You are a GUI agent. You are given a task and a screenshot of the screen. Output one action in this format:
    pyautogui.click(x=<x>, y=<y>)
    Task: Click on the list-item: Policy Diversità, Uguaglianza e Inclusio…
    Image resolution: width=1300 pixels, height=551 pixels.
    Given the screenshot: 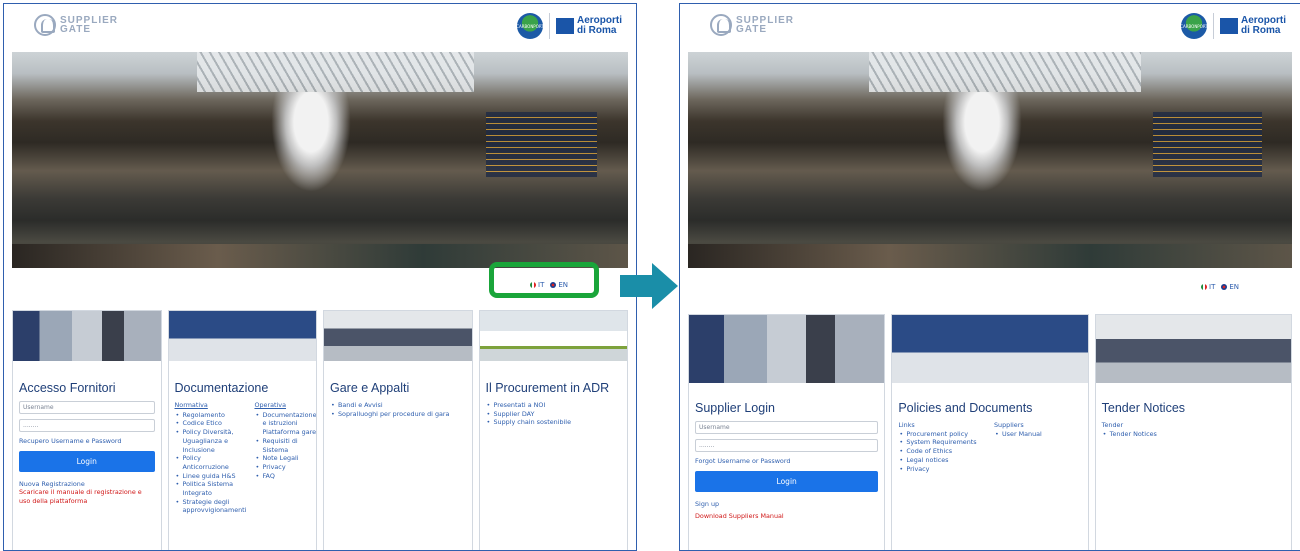 What is the action you would take?
    pyautogui.click(x=211, y=441)
    